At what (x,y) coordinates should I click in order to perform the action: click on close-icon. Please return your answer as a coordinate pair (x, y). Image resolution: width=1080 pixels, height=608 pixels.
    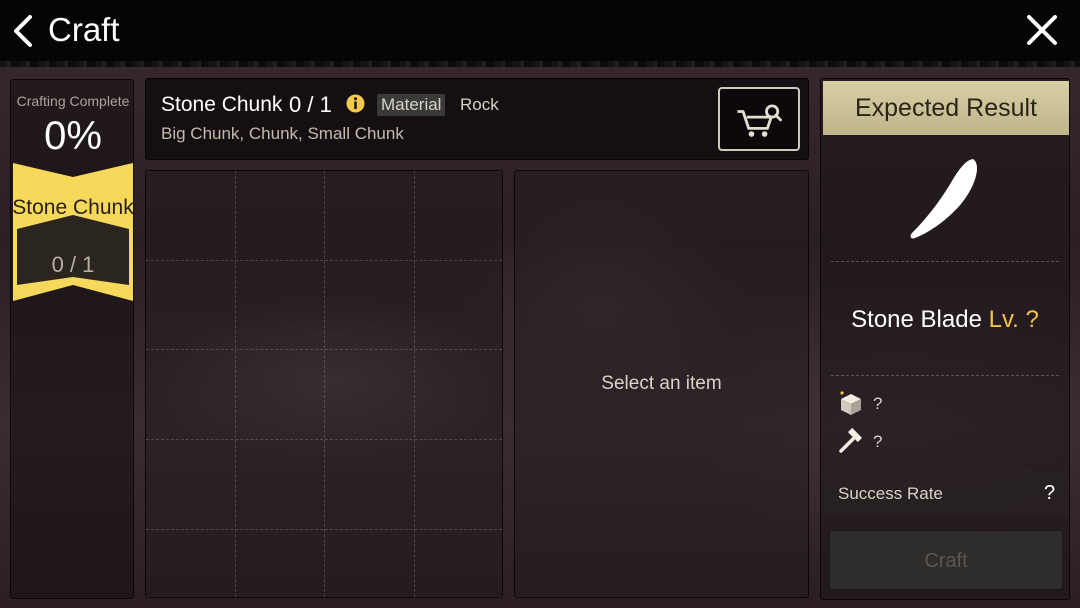
    Looking at the image, I should click on (1042, 30).